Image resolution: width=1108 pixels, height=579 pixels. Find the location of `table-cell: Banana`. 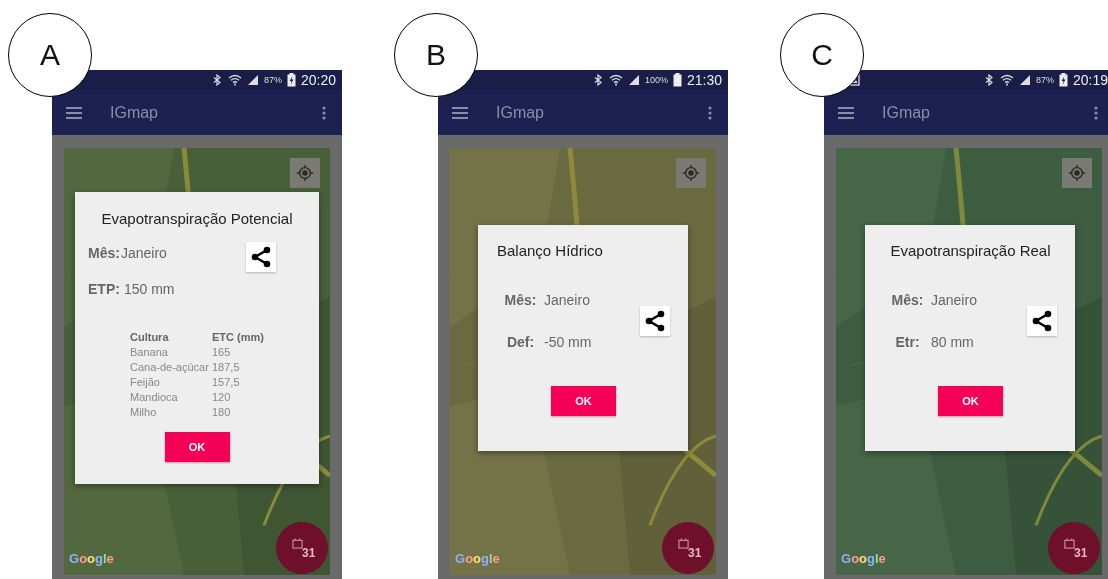

table-cell: Banana is located at coordinates (171, 351).